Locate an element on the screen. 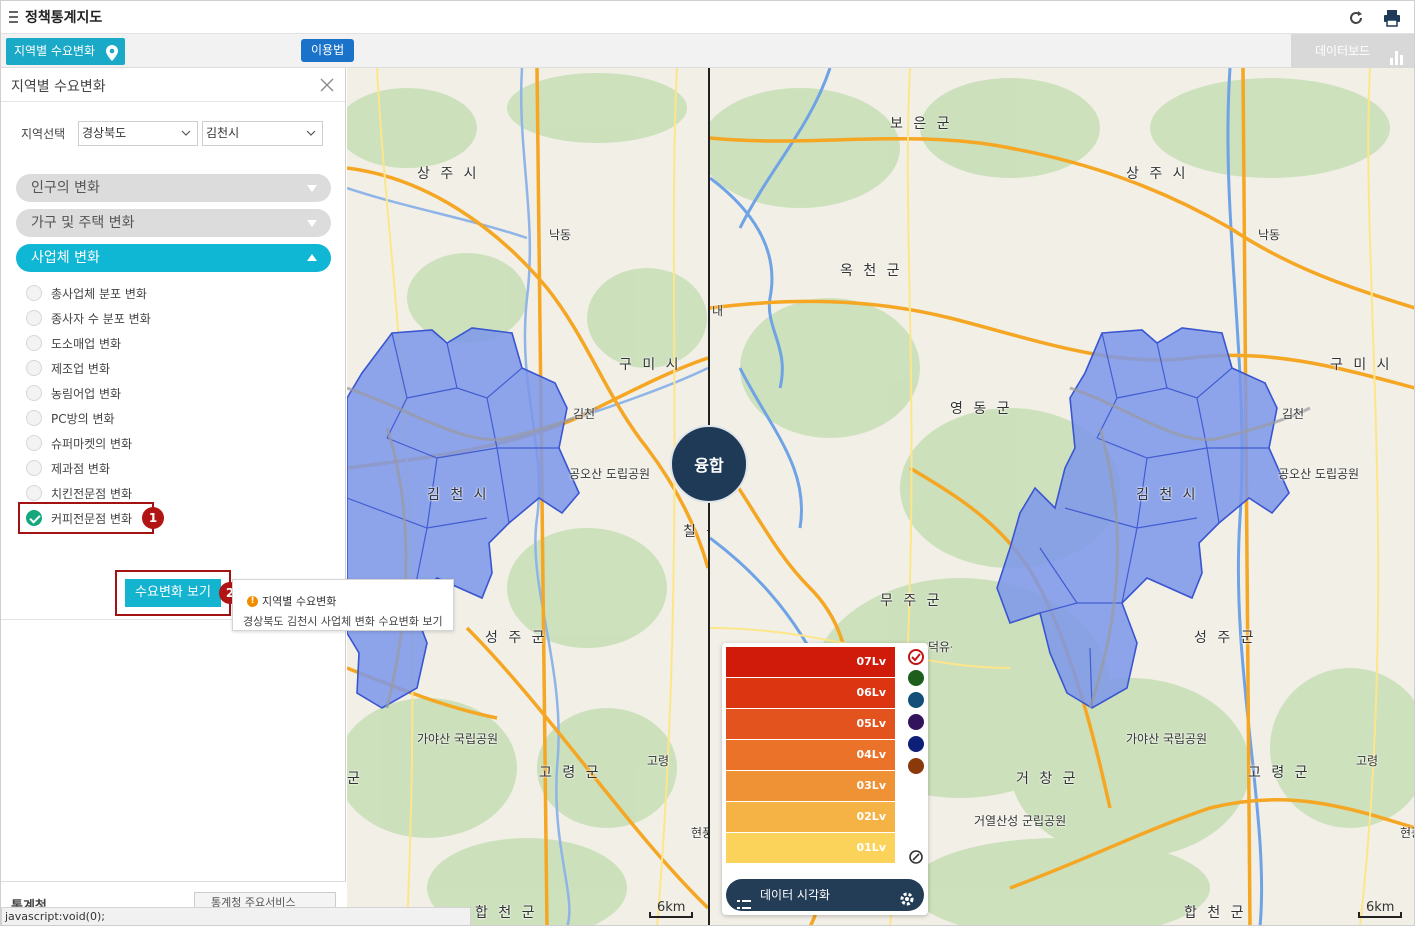 This screenshot has width=1415, height=926. color-scheme-red-selected is located at coordinates (916, 657).